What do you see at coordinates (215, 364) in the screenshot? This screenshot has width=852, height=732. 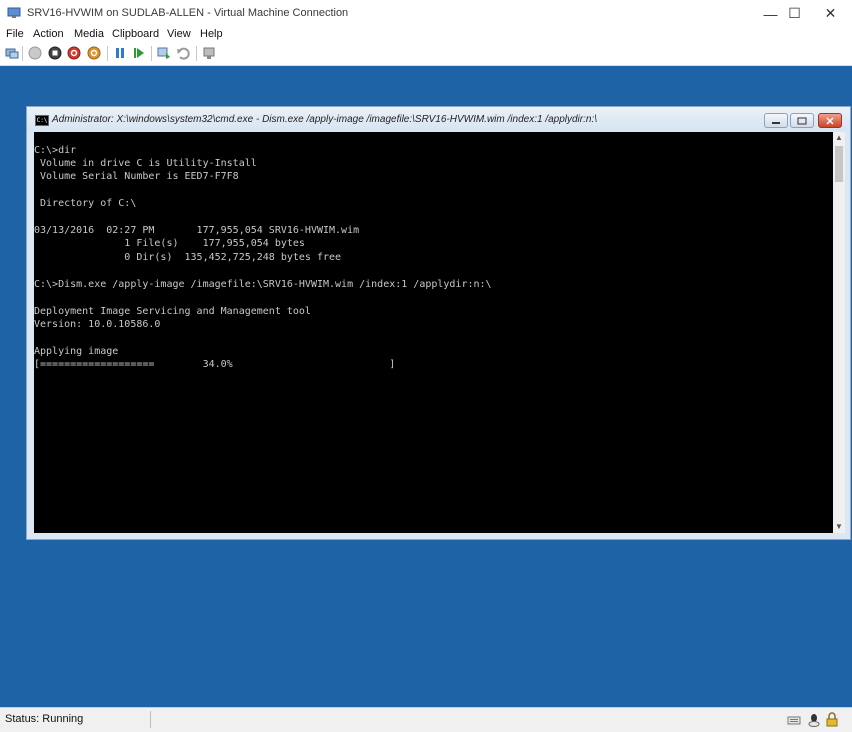 I see `progress-line: [=================== 34.0% ]` at bounding box center [215, 364].